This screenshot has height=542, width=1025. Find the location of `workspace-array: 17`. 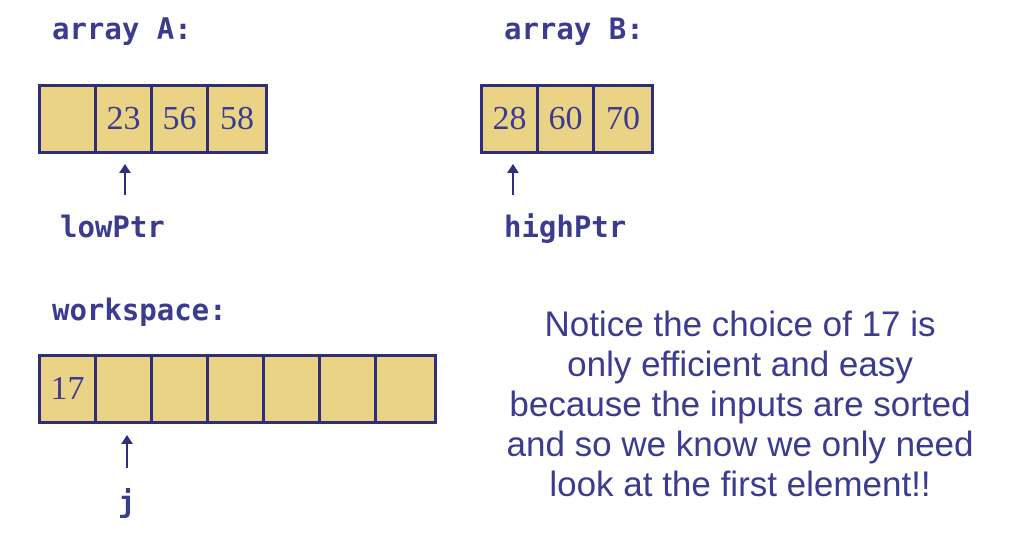

workspace-array: 17 is located at coordinates (237, 389).